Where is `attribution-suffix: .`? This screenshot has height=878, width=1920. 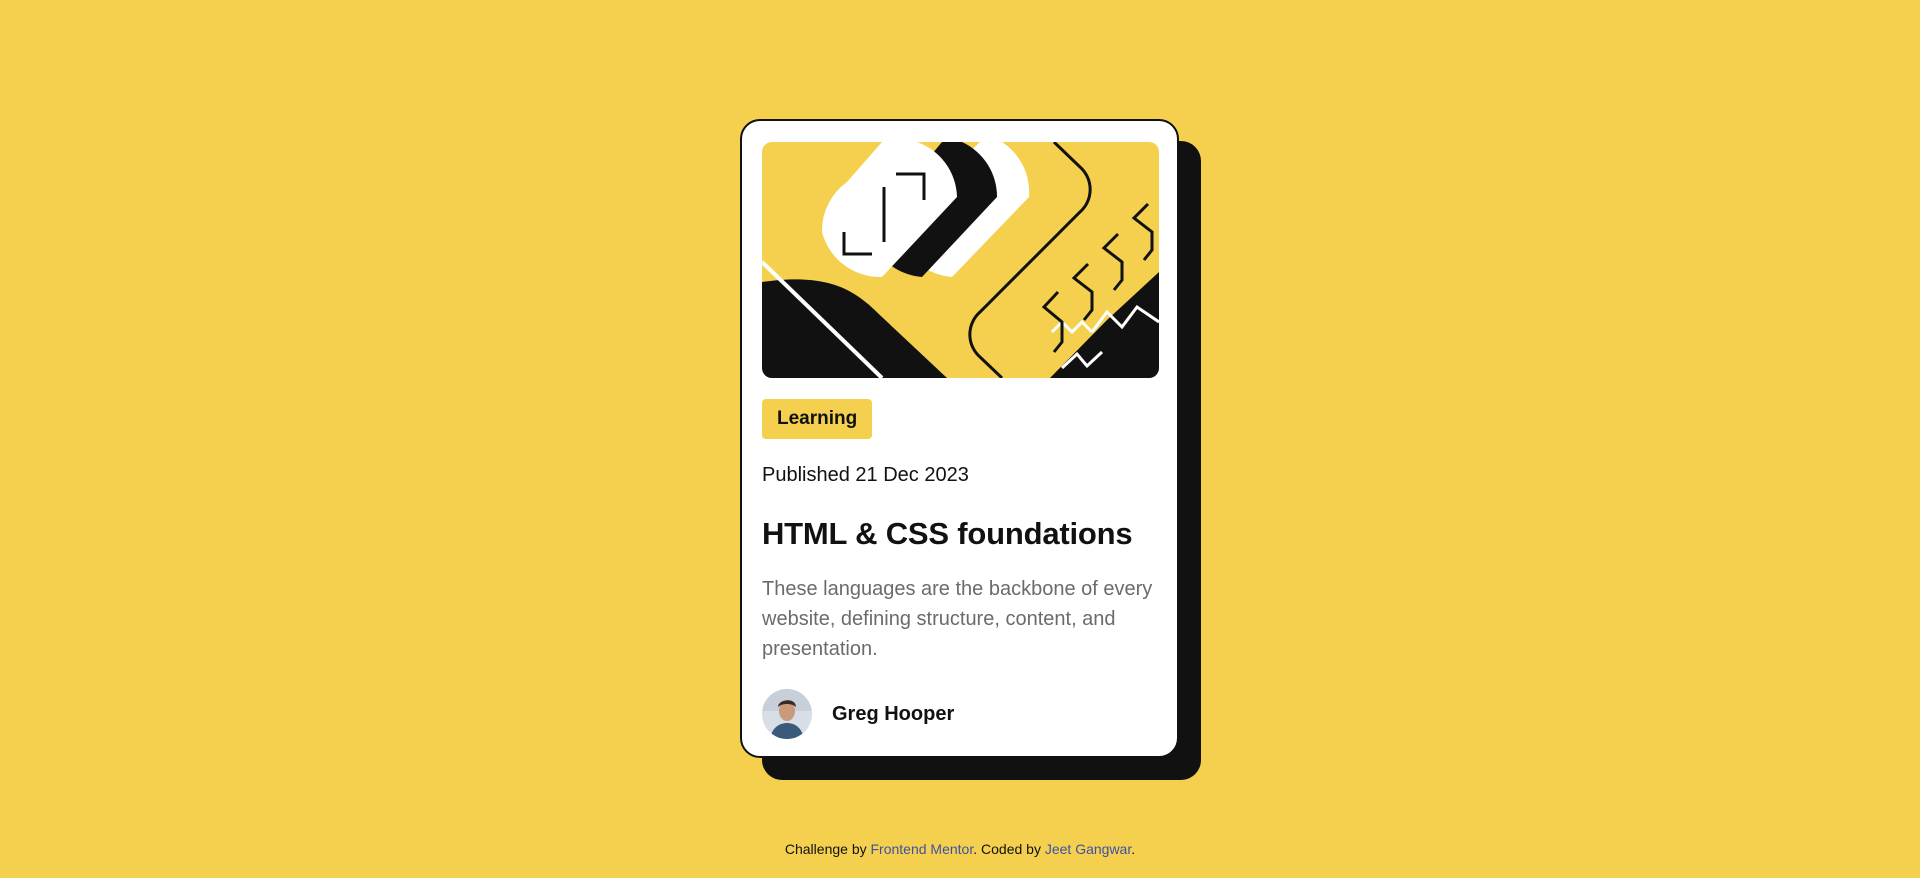 attribution-suffix: . is located at coordinates (1133, 849).